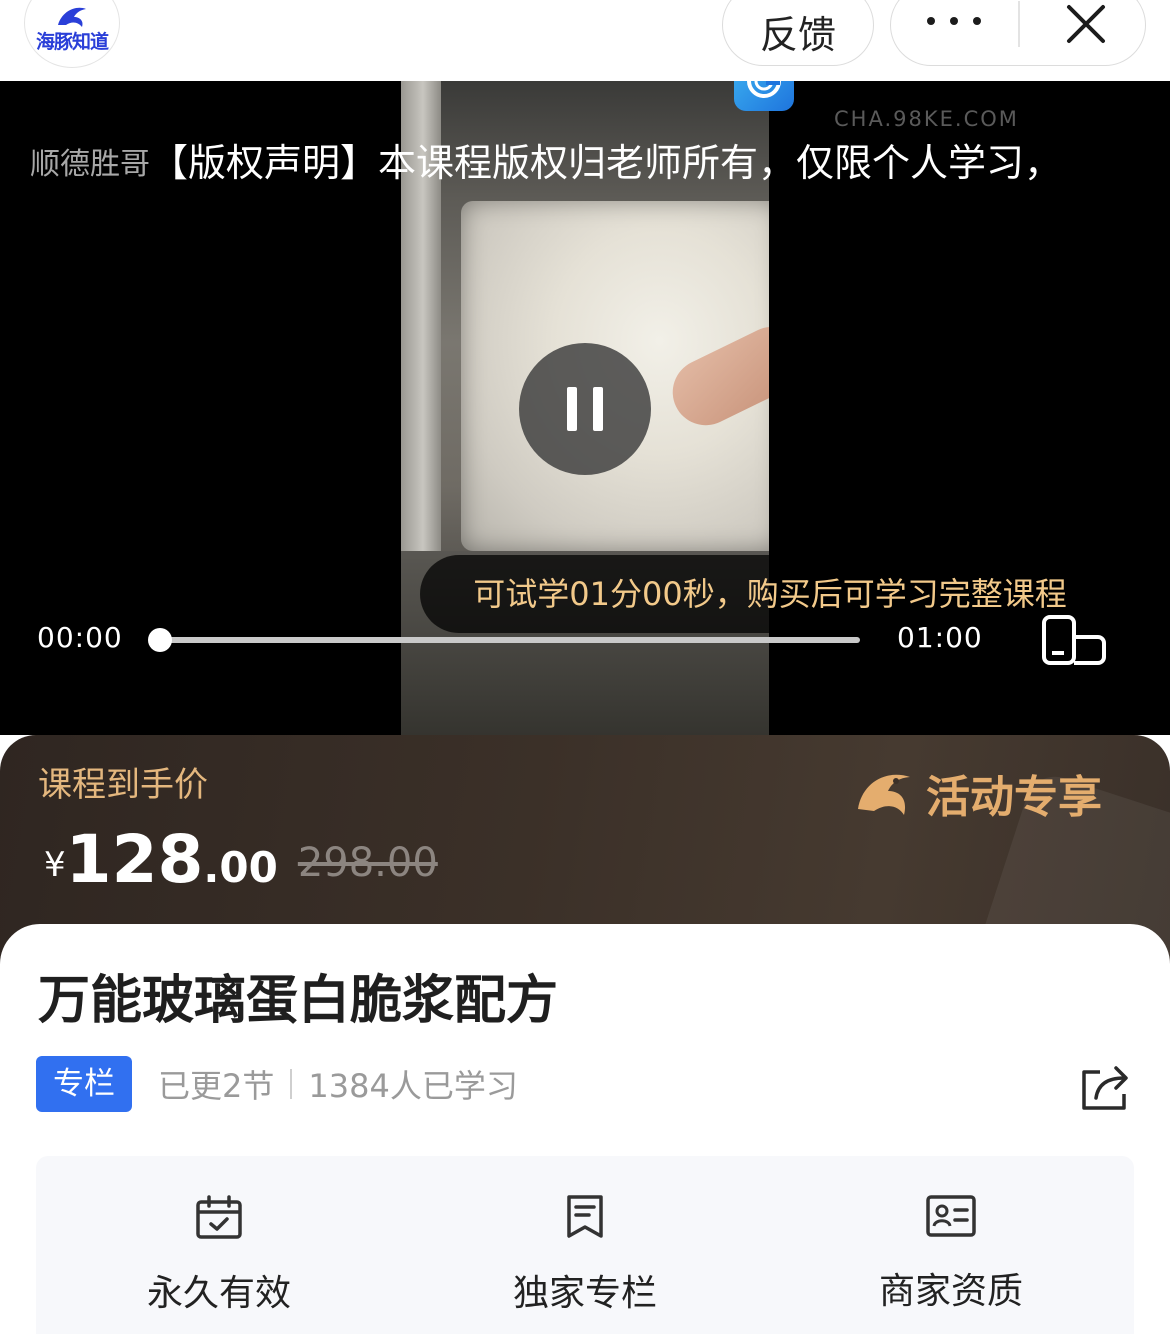 The height and width of the screenshot is (1334, 1170). Describe the element at coordinates (884, 794) in the screenshot. I see `dolphin-icon` at that location.